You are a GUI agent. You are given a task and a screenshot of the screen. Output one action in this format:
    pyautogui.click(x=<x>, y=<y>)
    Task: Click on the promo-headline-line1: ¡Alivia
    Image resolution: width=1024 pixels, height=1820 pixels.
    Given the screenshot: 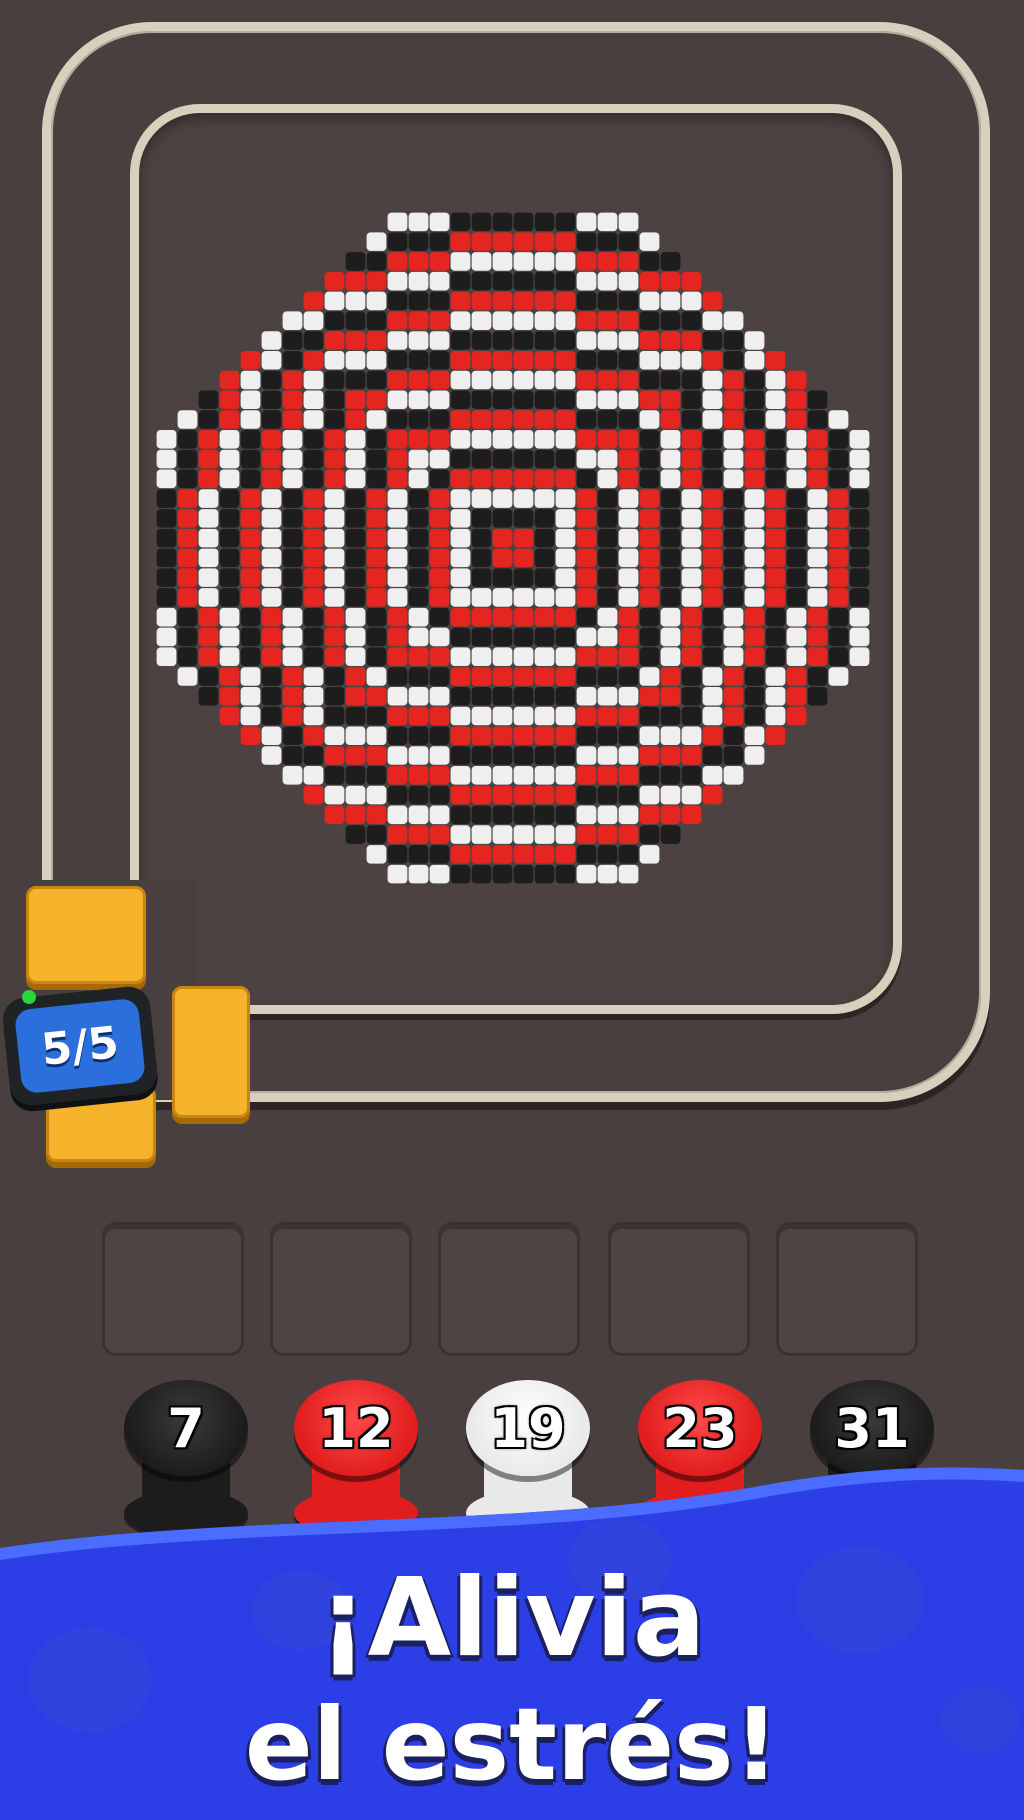 What is the action you would take?
    pyautogui.click(x=512, y=1618)
    